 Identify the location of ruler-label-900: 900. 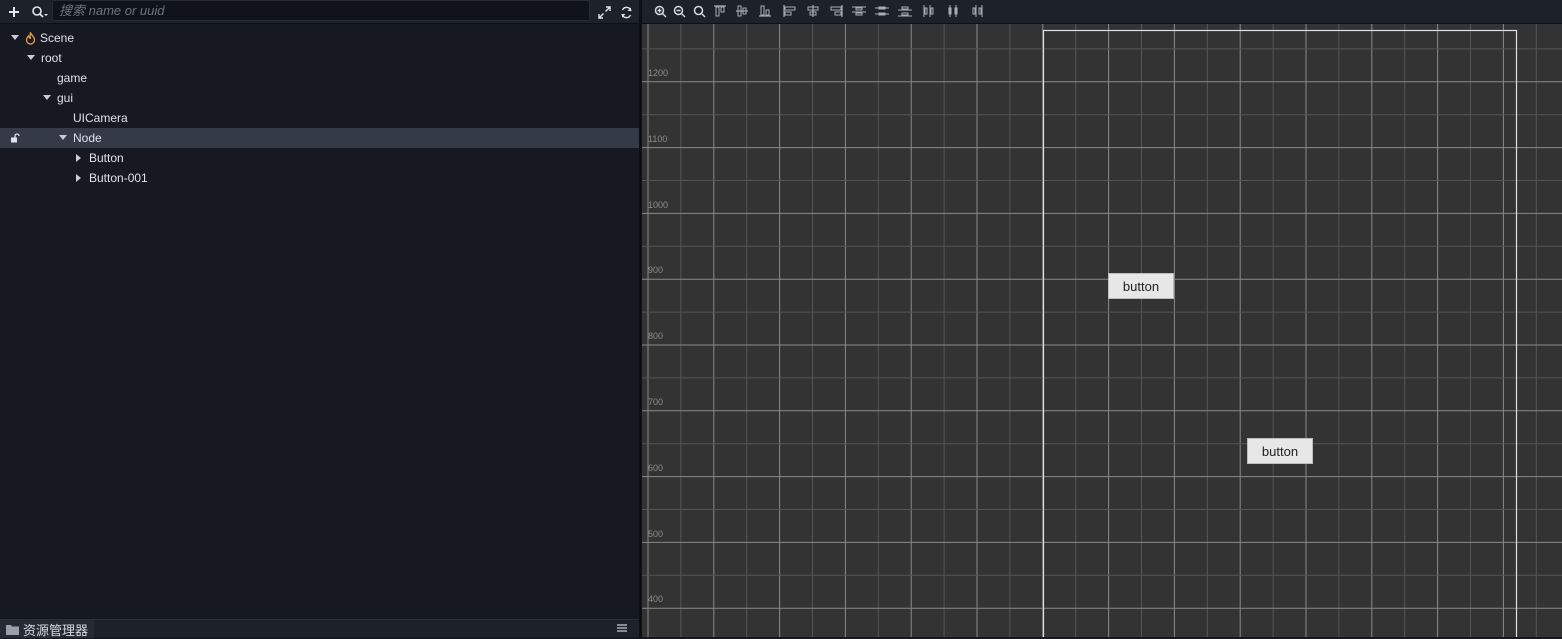
(656, 270).